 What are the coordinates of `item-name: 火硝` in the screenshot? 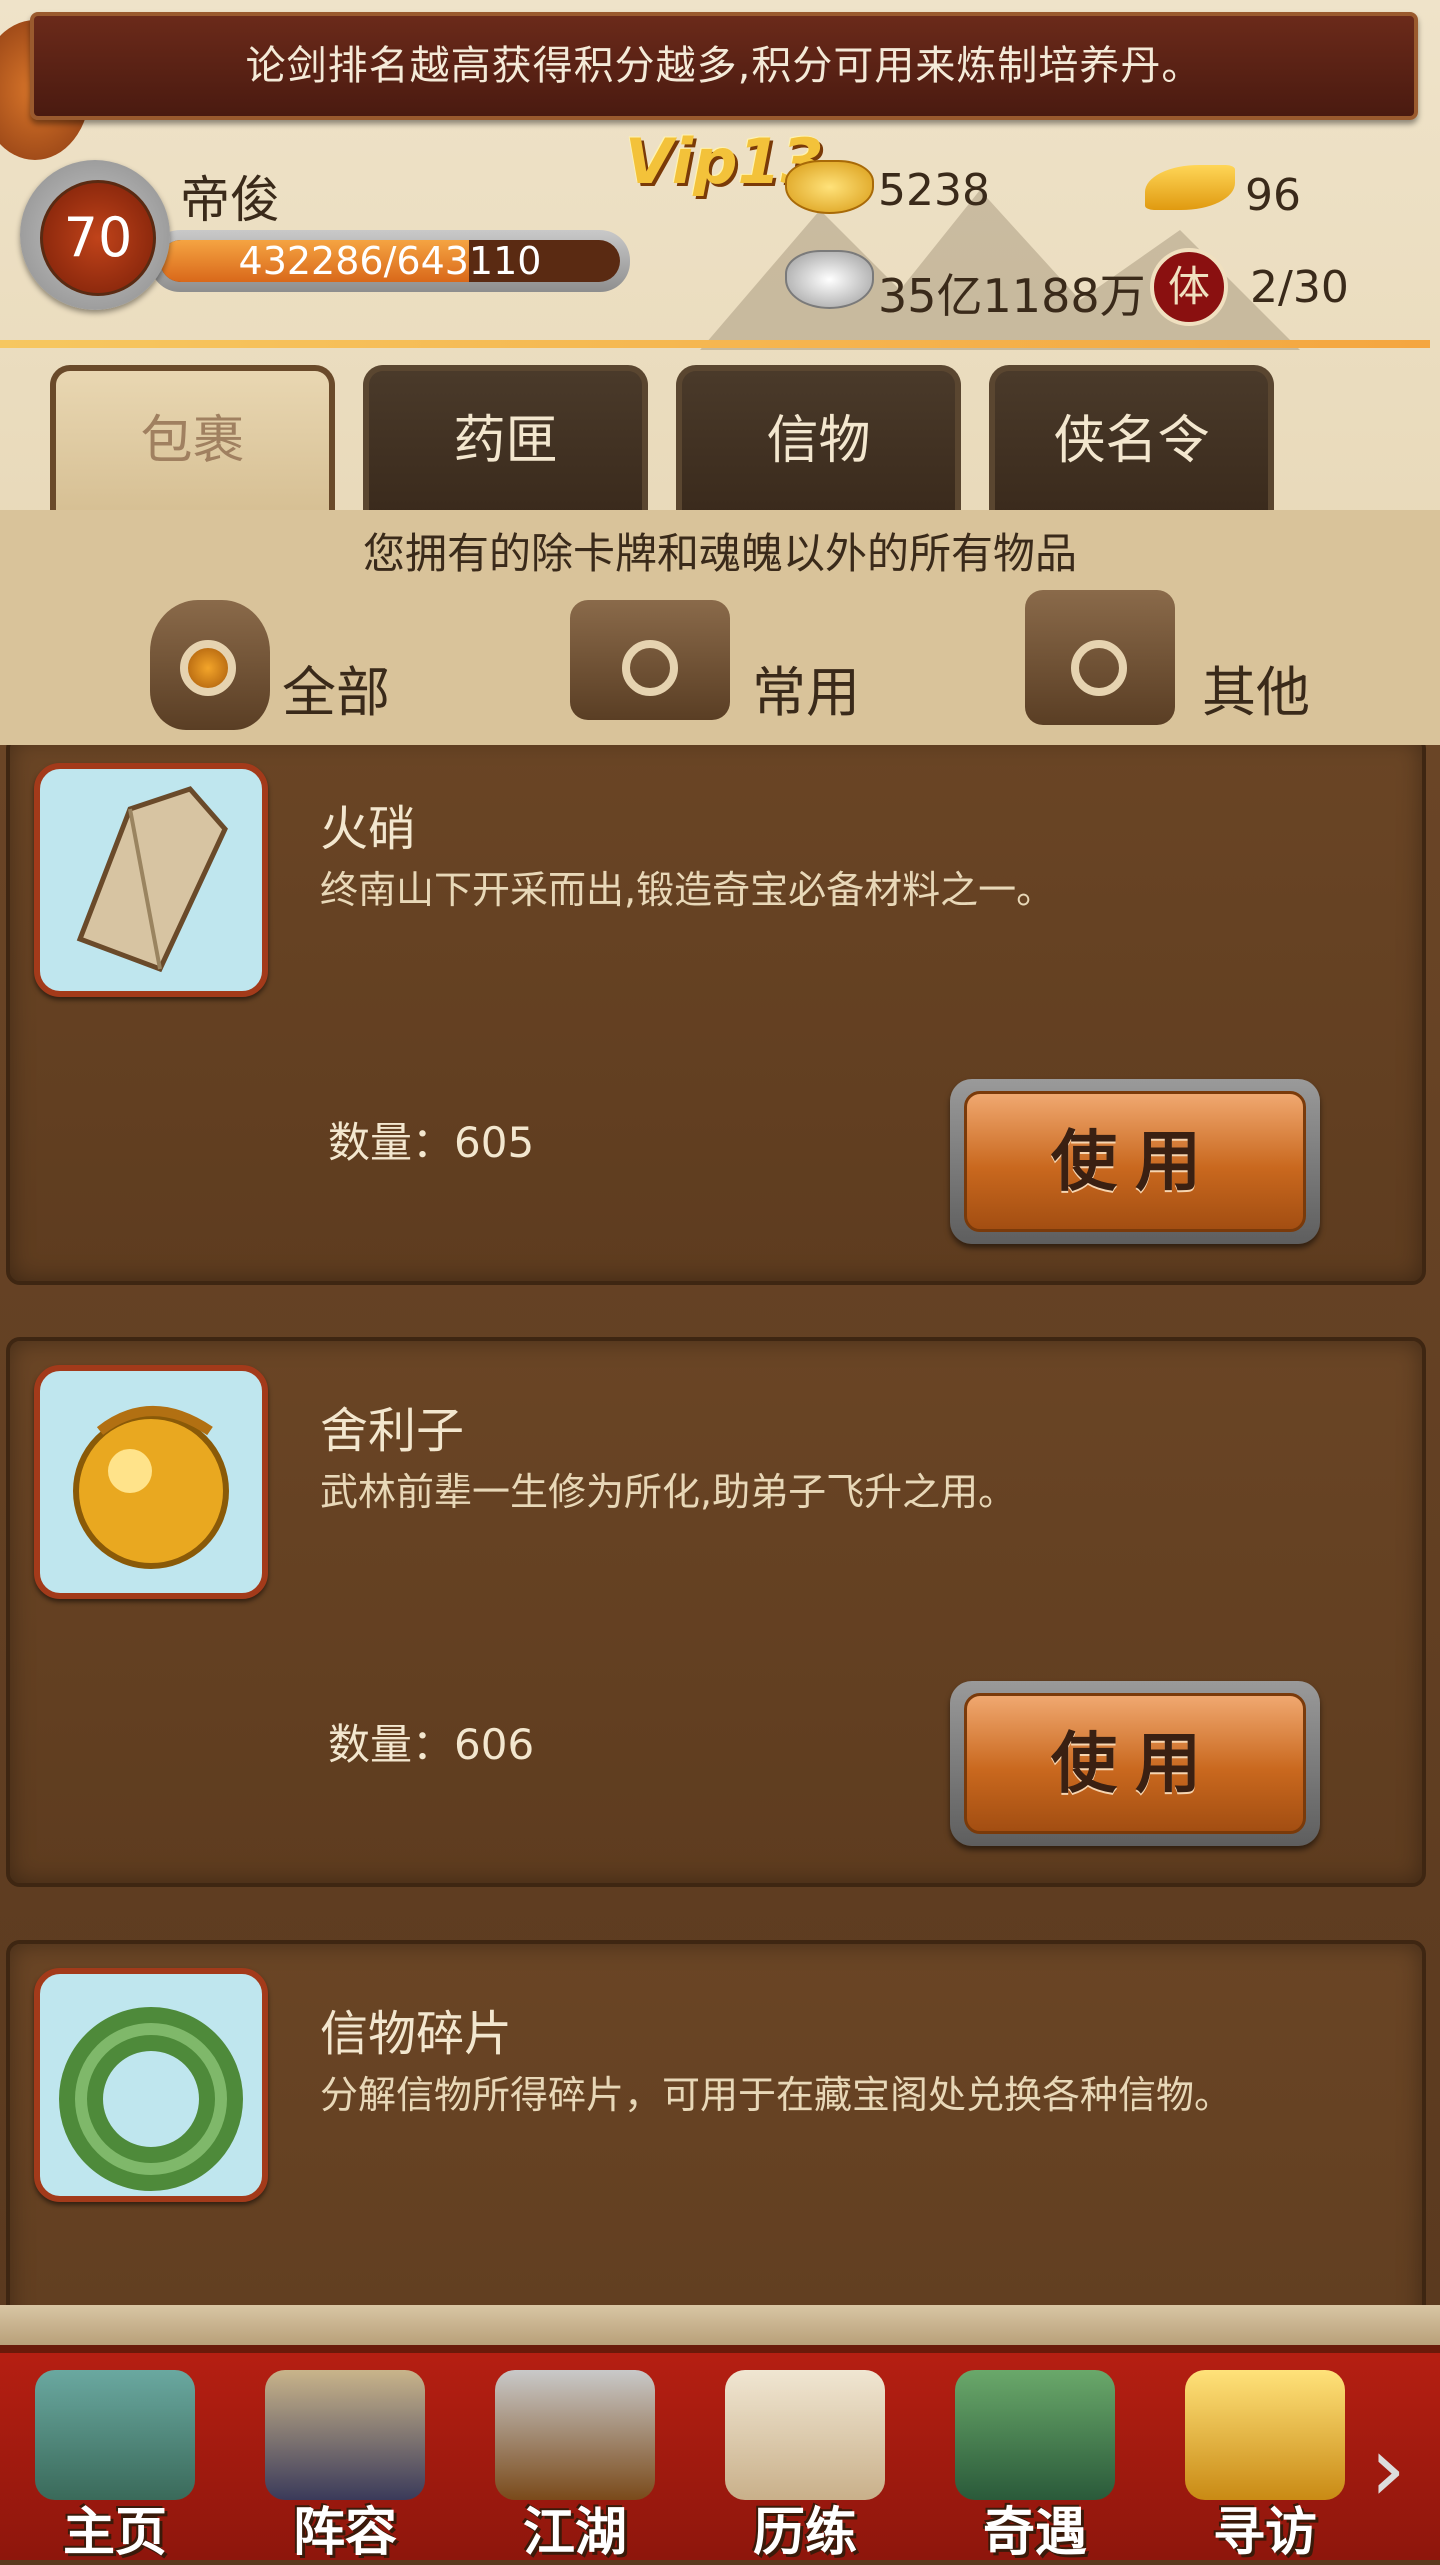 It's located at (368, 829).